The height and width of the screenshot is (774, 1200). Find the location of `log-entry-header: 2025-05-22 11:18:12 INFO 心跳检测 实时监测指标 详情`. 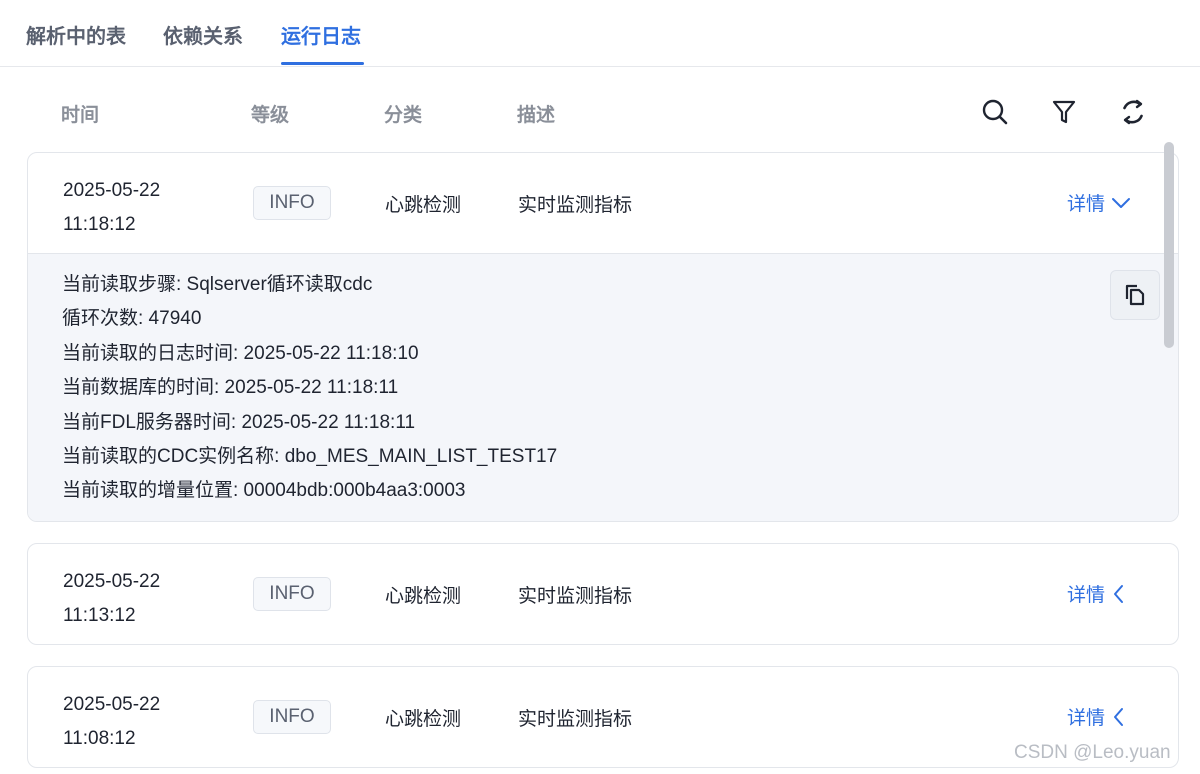

log-entry-header: 2025-05-22 11:18:12 INFO 心跳检测 实时监测指标 详情 is located at coordinates (603, 203).